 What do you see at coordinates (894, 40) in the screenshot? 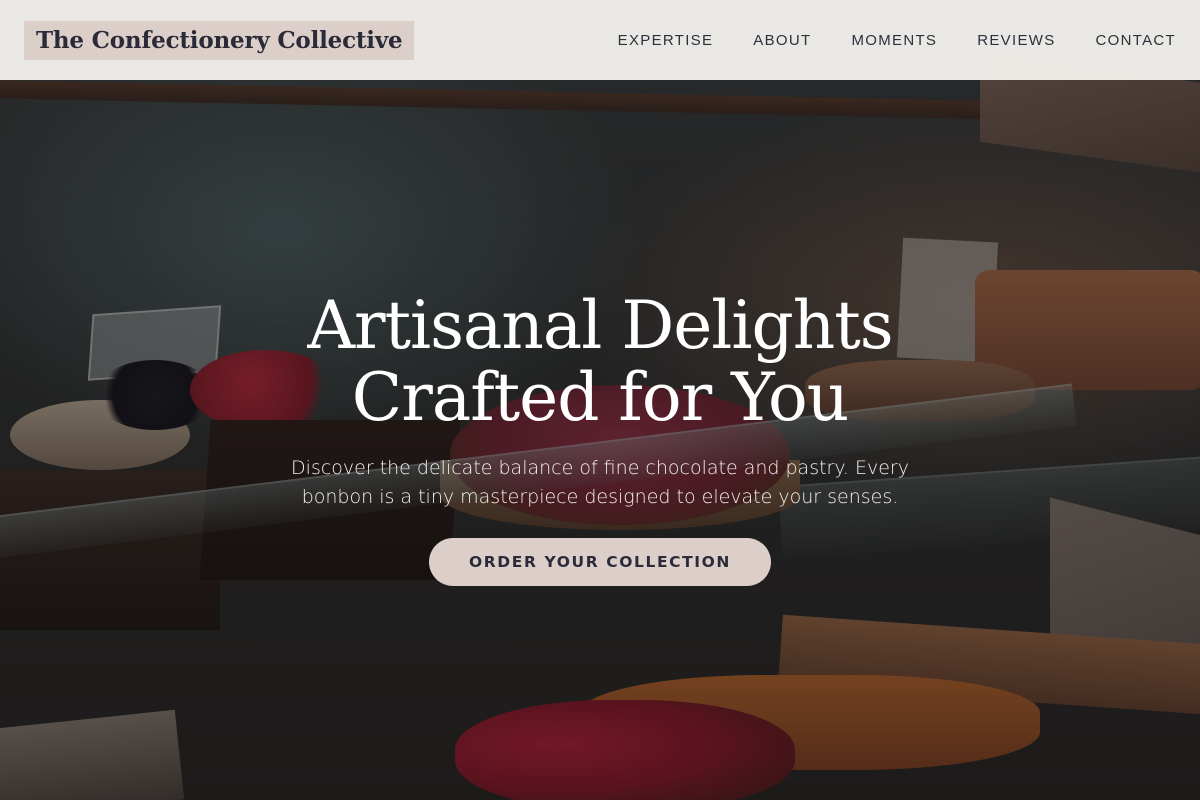
I see `nav-link-moments: MOMENTS` at bounding box center [894, 40].